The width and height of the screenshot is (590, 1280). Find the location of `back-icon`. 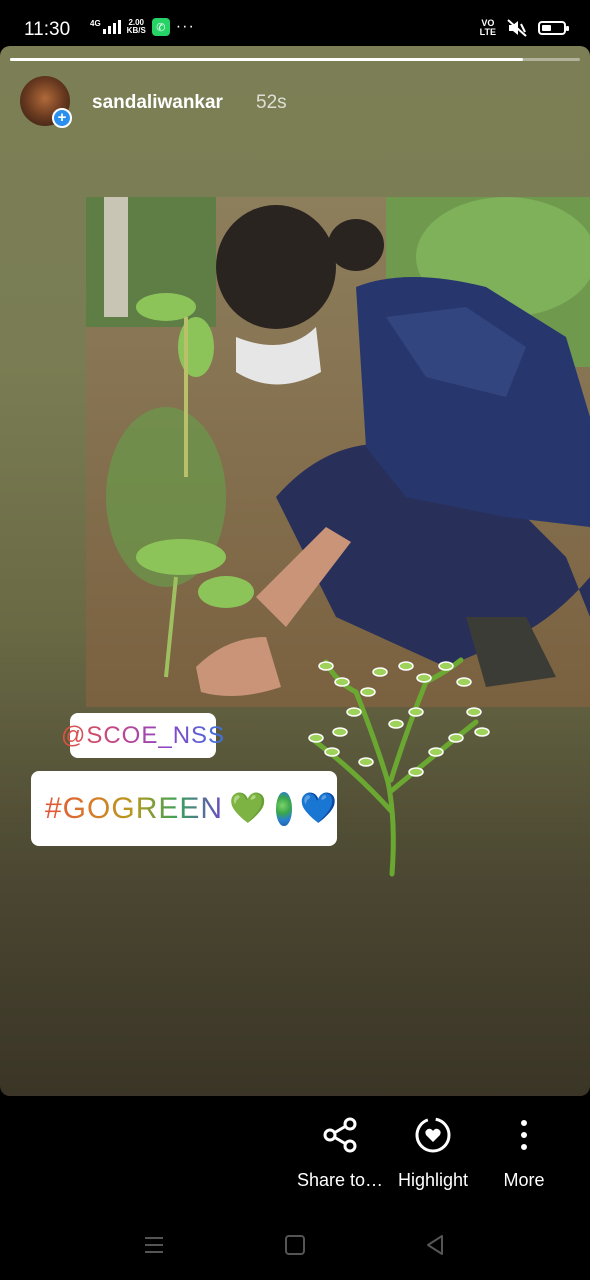

back-icon is located at coordinates (435, 1245).